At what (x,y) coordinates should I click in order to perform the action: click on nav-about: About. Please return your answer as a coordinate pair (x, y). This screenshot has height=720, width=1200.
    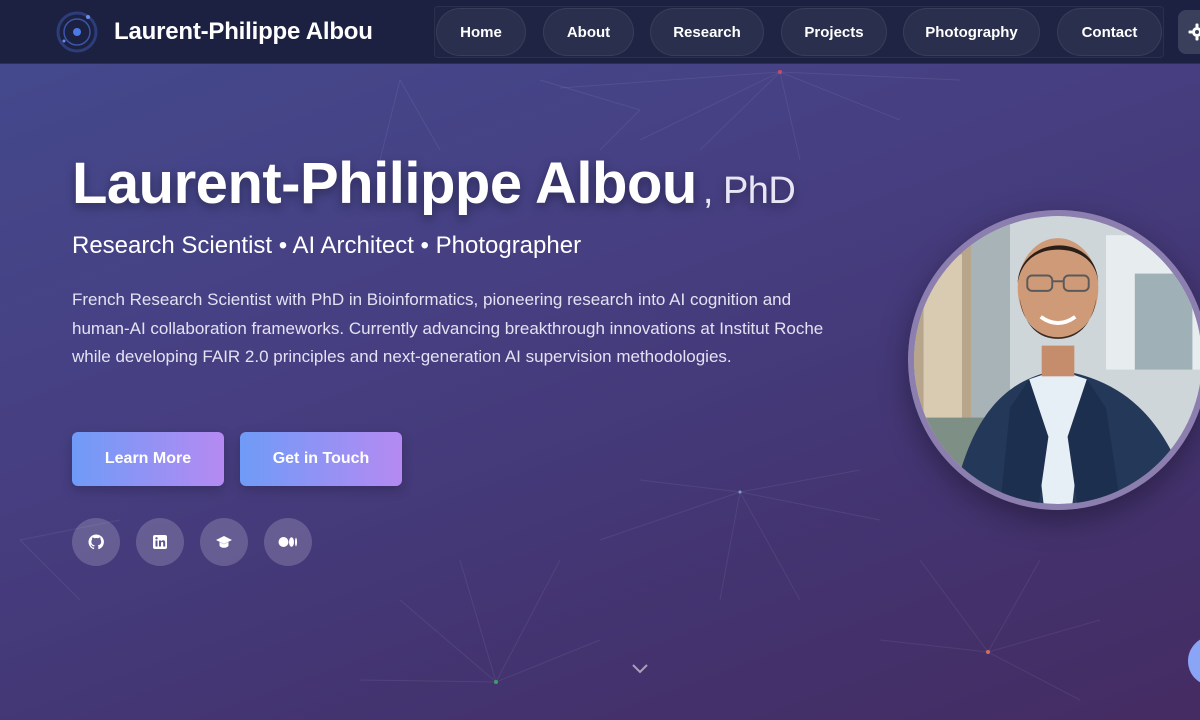
    Looking at the image, I should click on (588, 32).